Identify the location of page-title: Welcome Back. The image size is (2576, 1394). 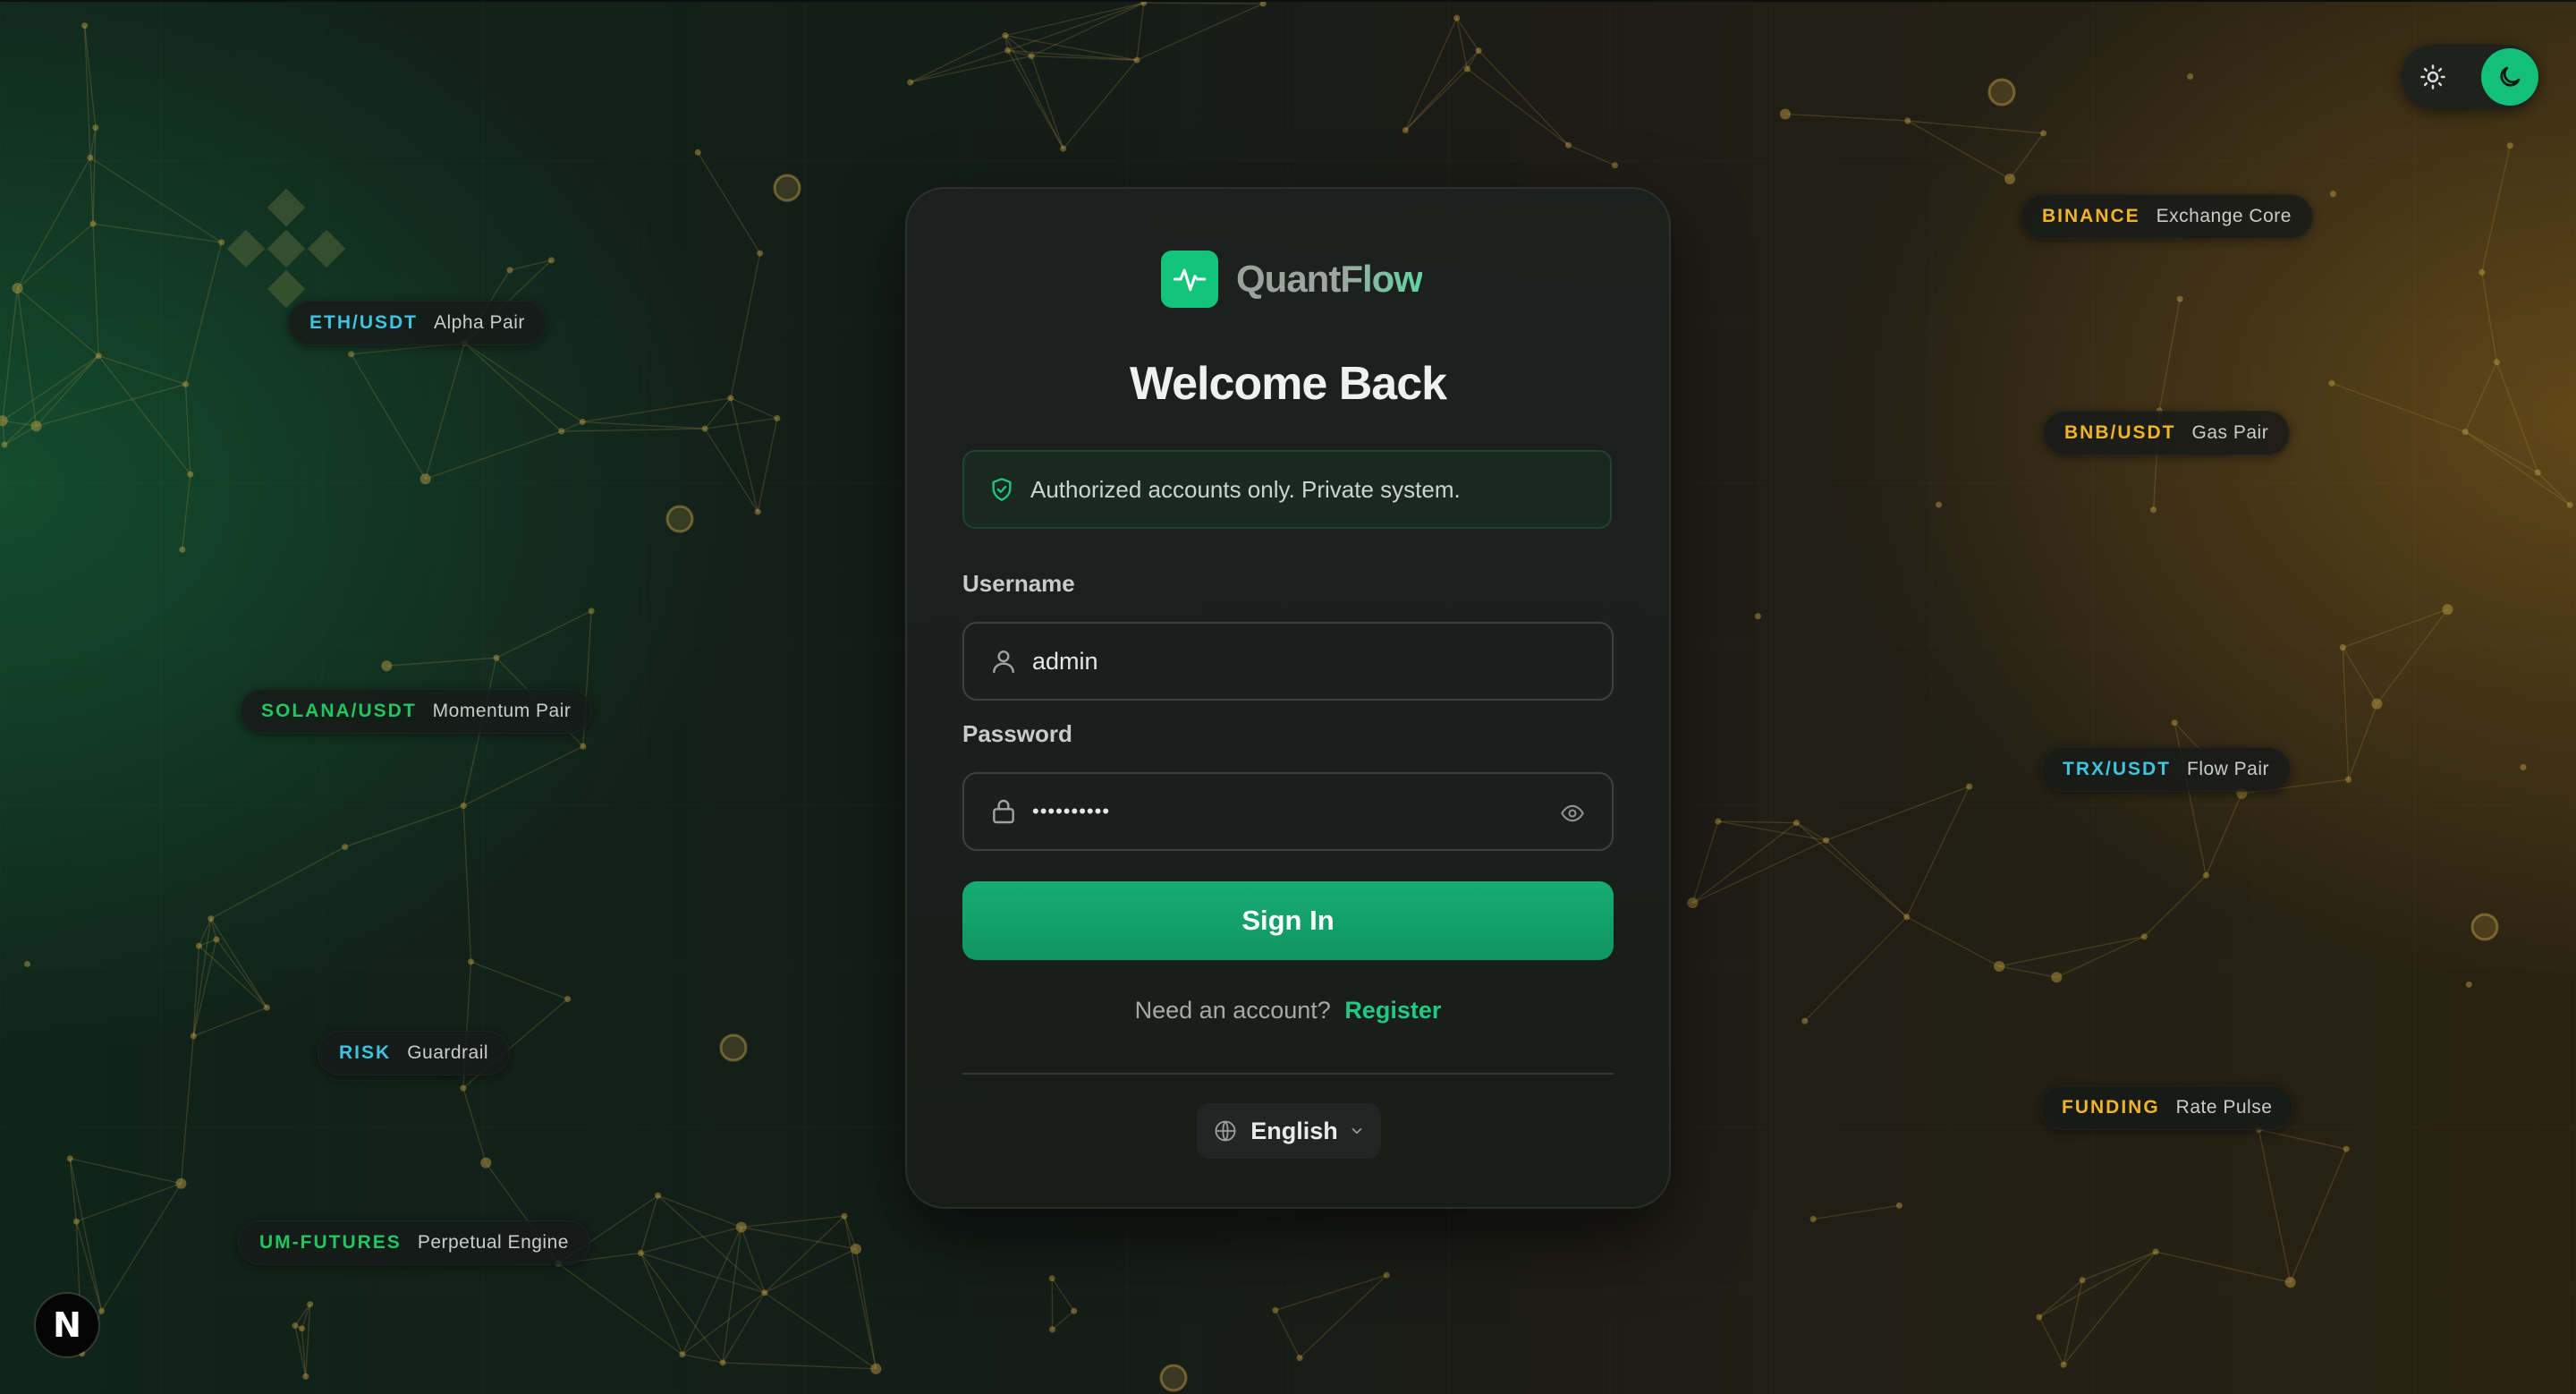
(1288, 384).